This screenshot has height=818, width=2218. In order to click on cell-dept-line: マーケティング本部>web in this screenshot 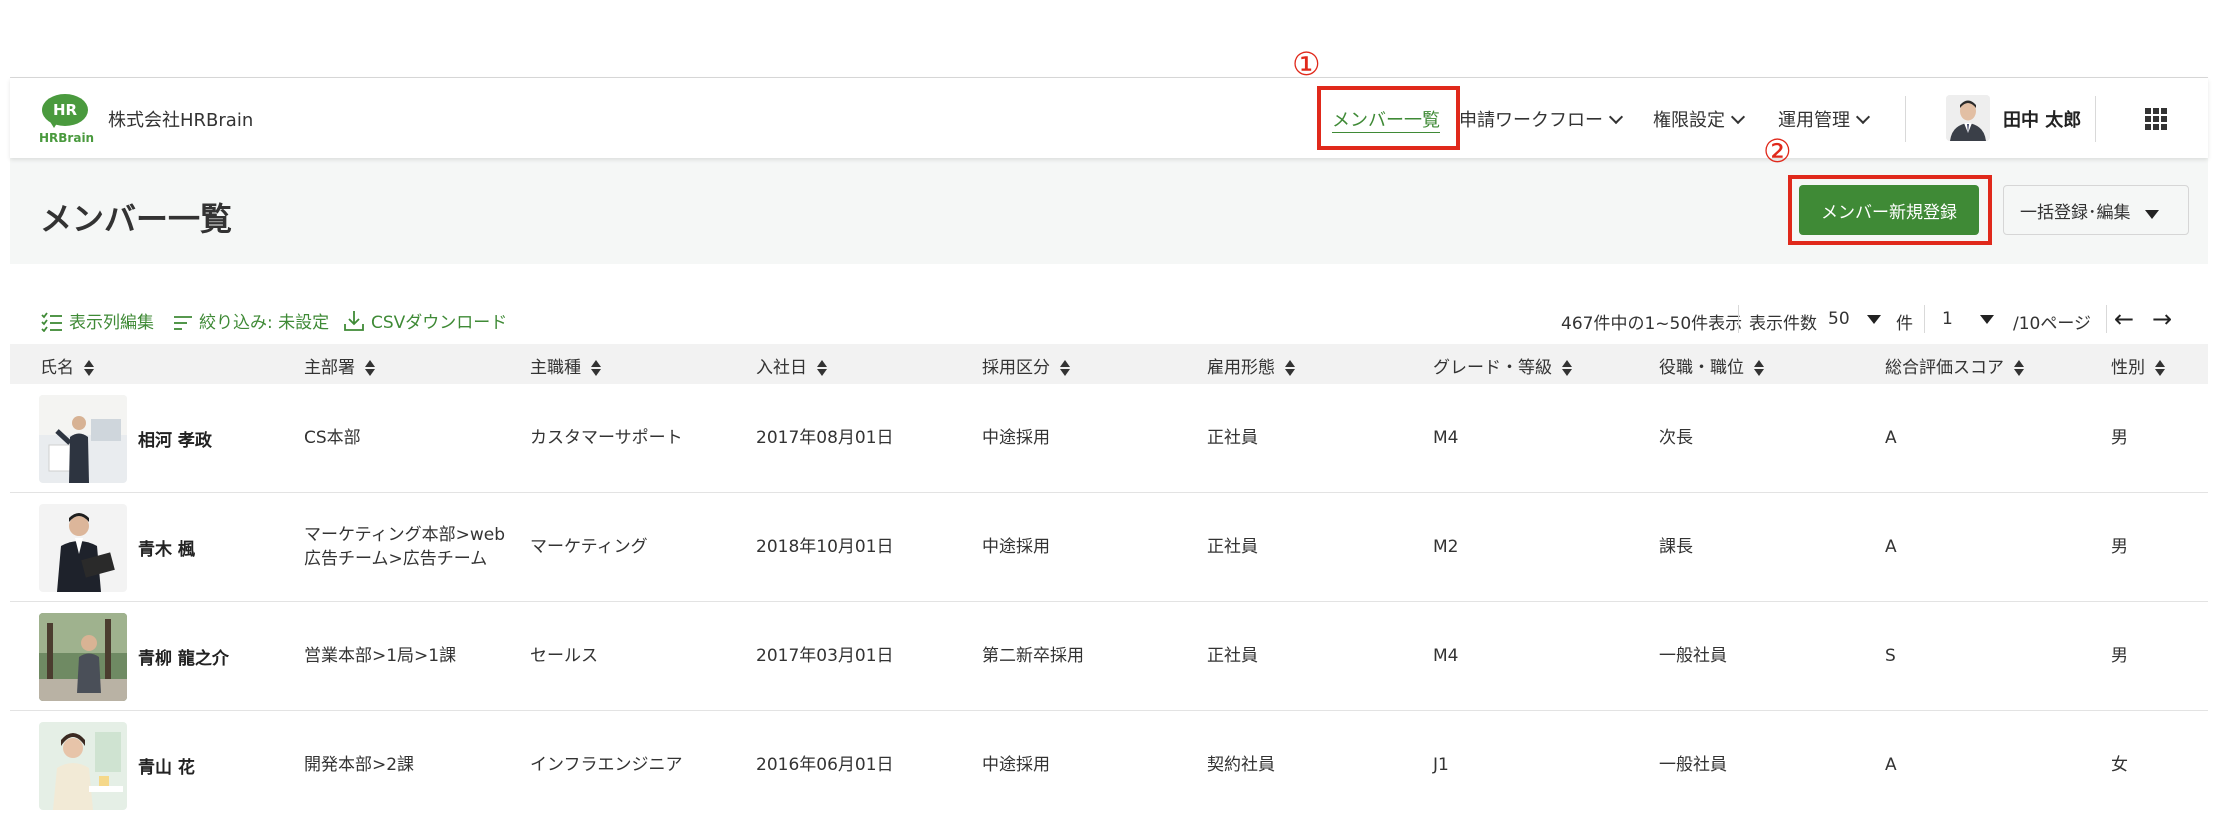, I will do `click(405, 535)`.